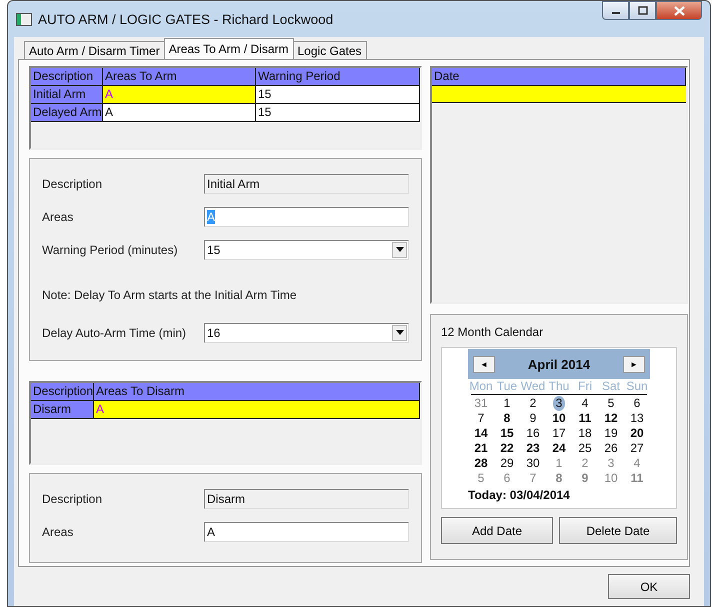  Describe the element at coordinates (329, 50) in the screenshot. I see `tab: Logic Gates` at that location.